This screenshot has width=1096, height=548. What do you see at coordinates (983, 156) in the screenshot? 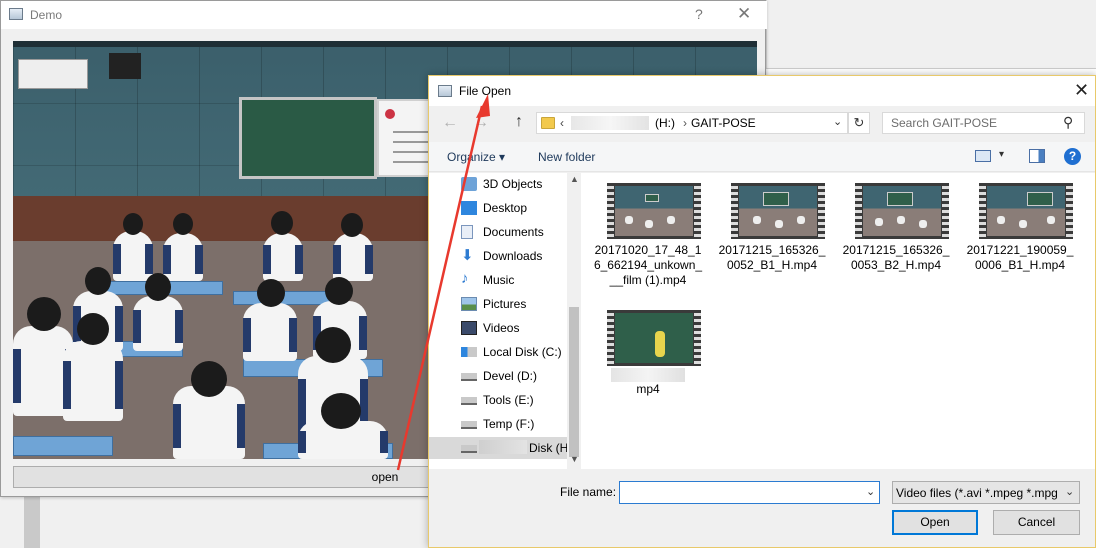
I see `view-options-icon` at bounding box center [983, 156].